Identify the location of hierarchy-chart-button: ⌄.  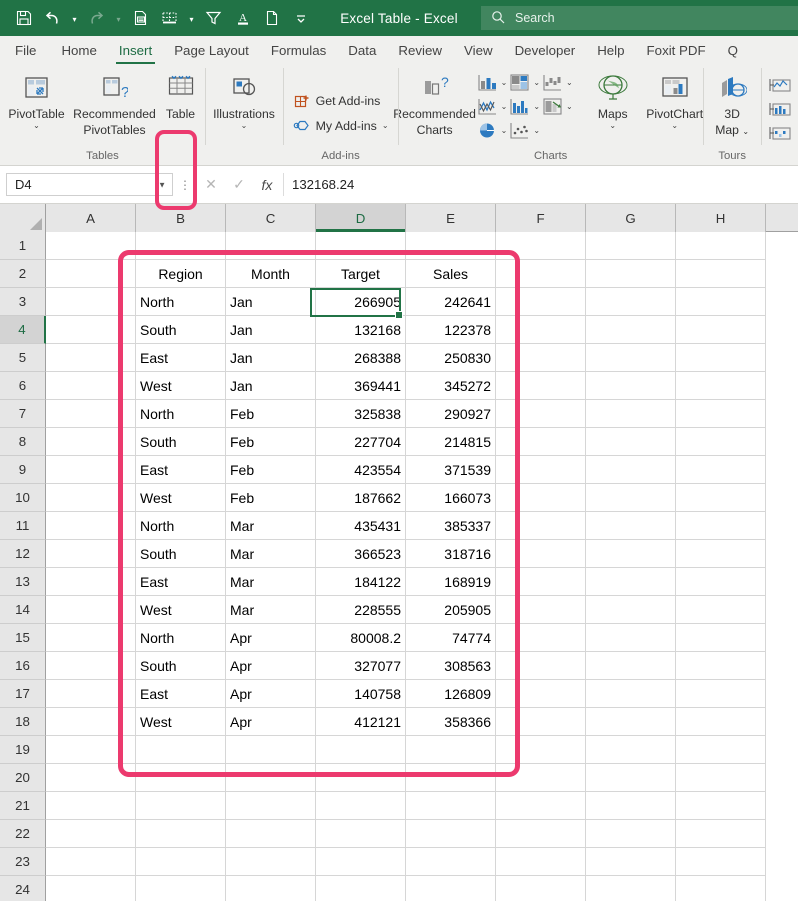
(524, 82).